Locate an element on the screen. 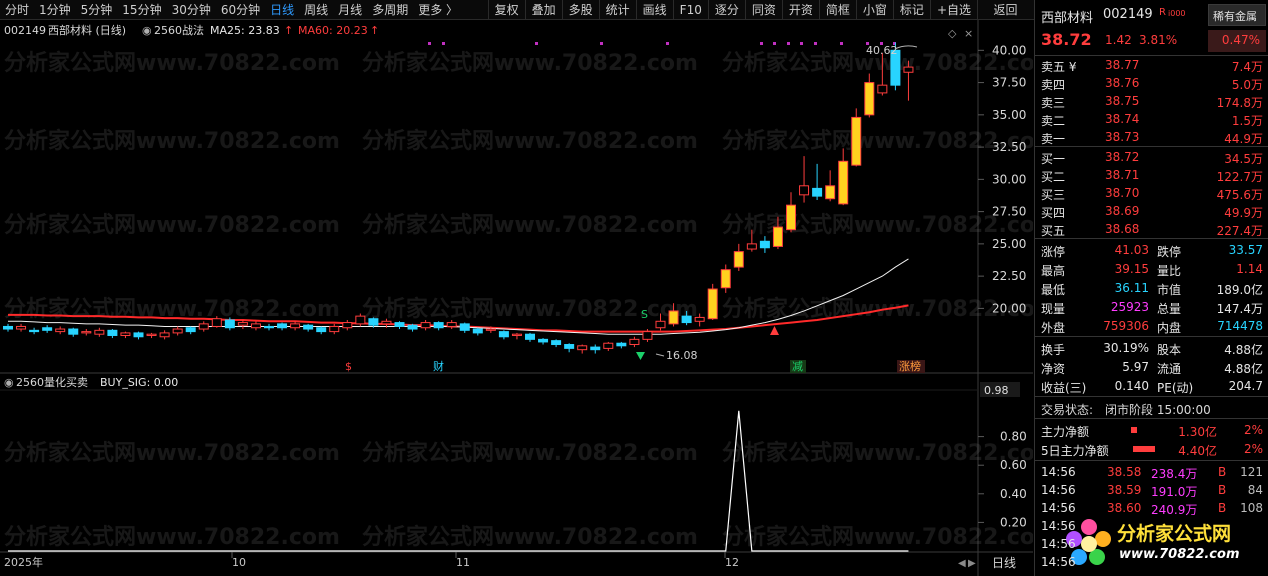  tool-button-9: 简框 is located at coordinates (837, 10).